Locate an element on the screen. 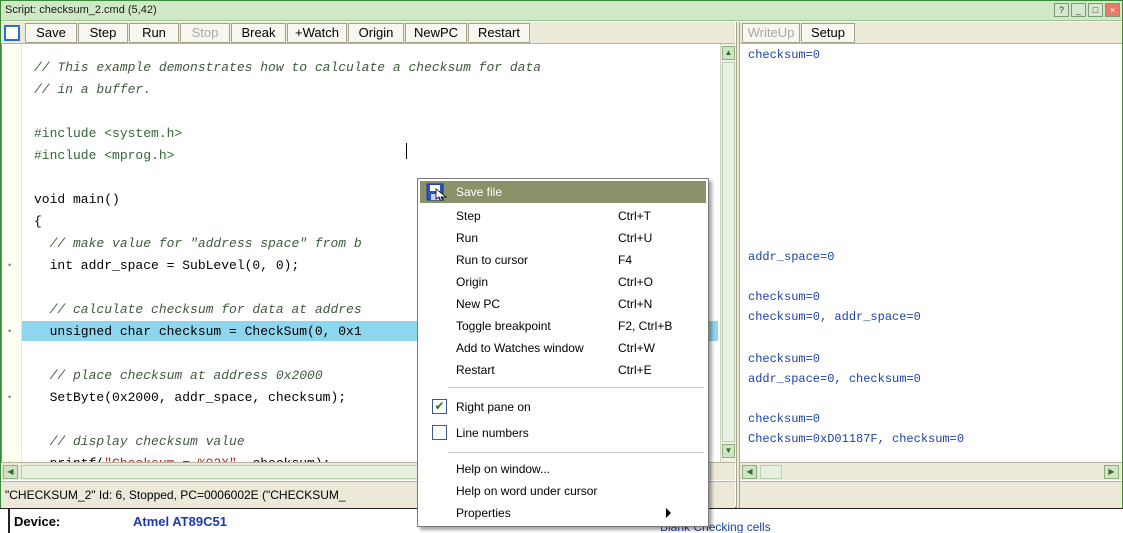 This screenshot has width=1123, height=533. submenu-arrow-icon is located at coordinates (668, 513).